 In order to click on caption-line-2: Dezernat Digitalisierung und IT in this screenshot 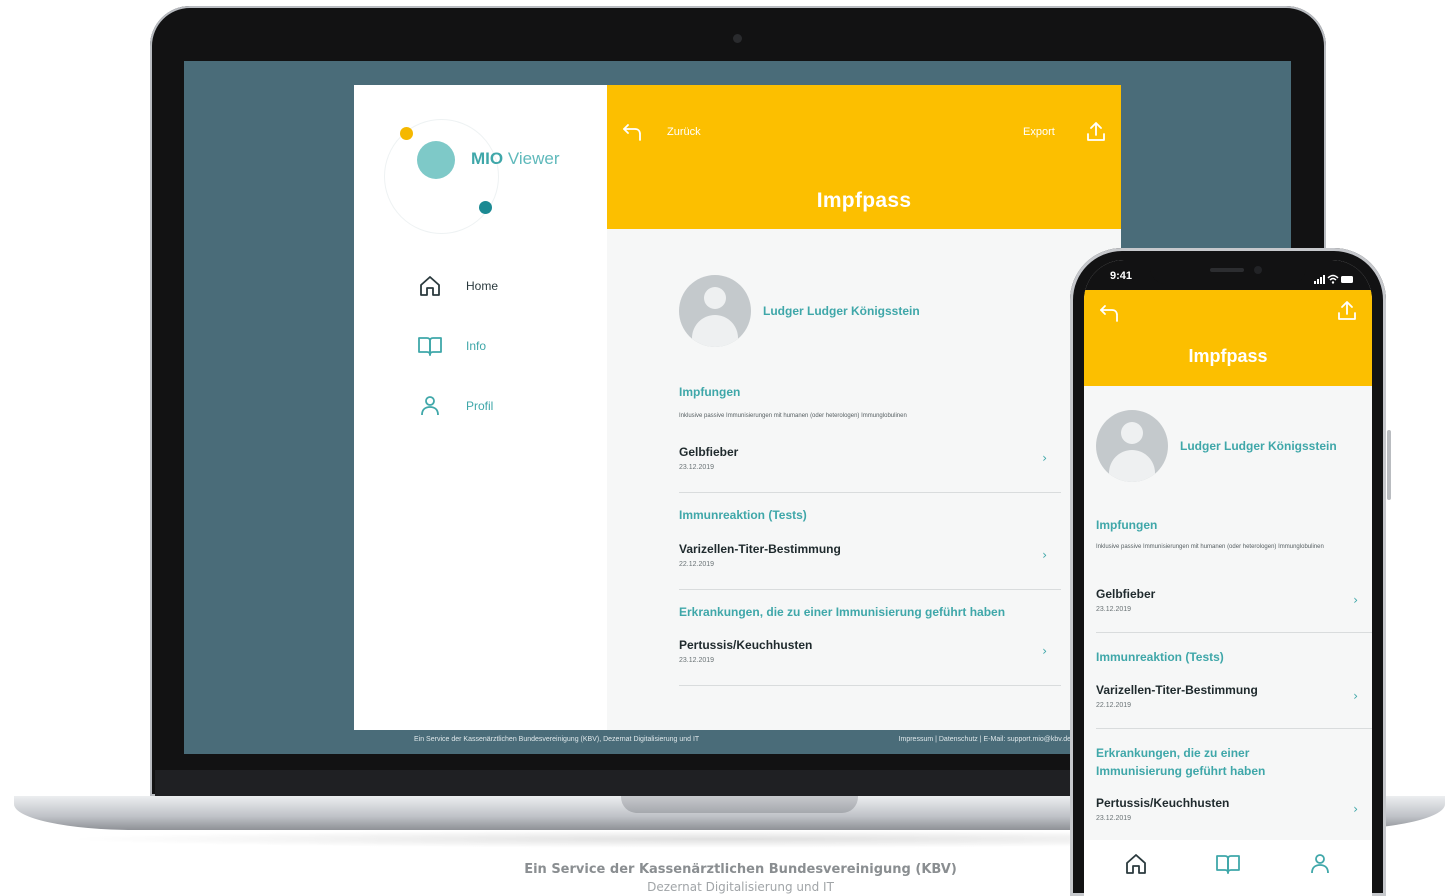, I will do `click(740, 887)`.